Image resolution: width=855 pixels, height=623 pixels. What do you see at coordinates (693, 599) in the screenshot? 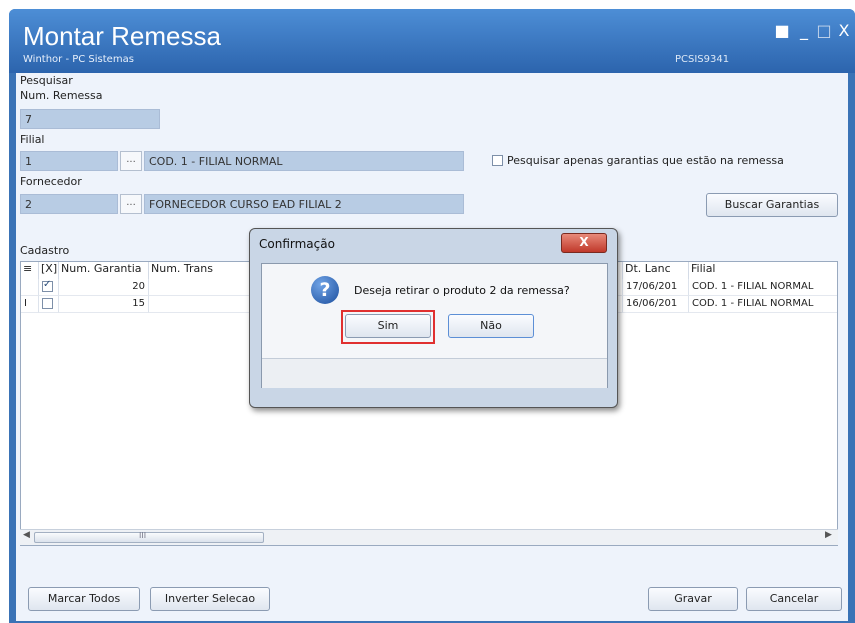
I see `gravar-button: Gravar` at bounding box center [693, 599].